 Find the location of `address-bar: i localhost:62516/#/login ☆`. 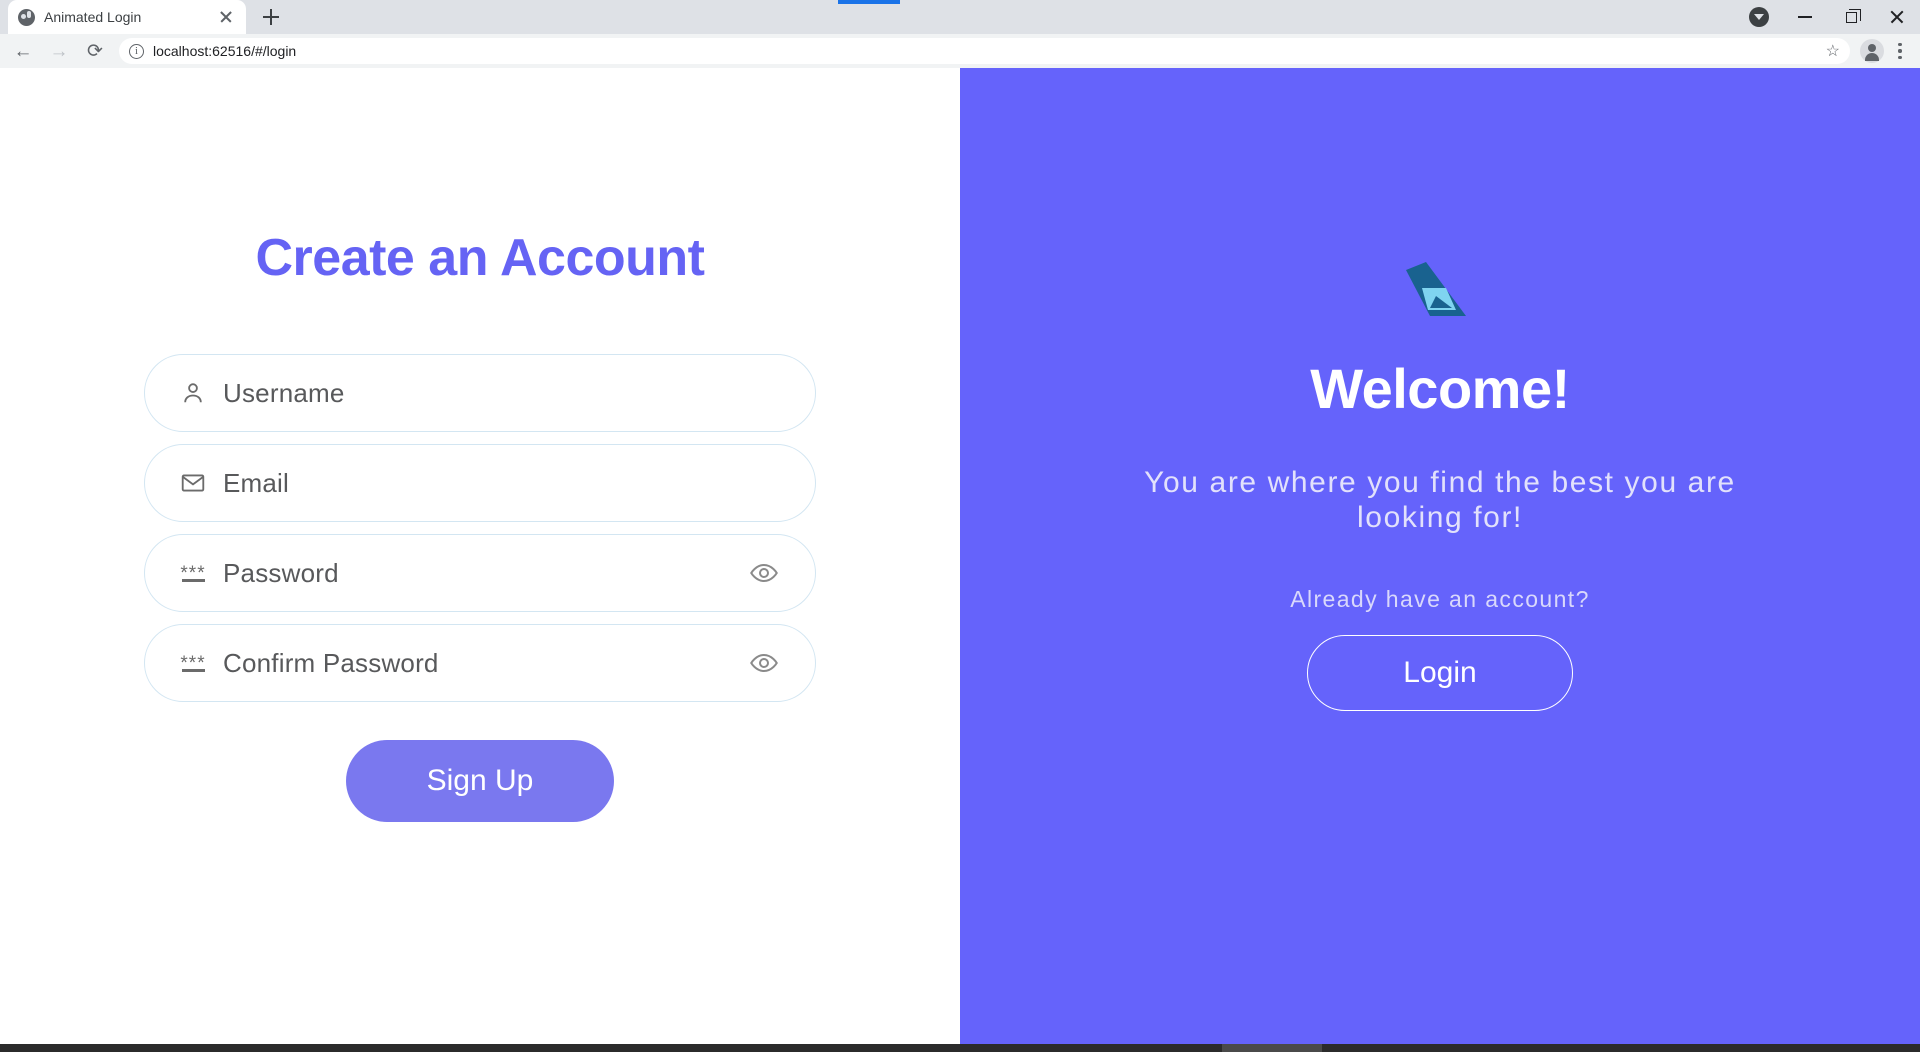

address-bar: i localhost:62516/#/login ☆ is located at coordinates (984, 51).